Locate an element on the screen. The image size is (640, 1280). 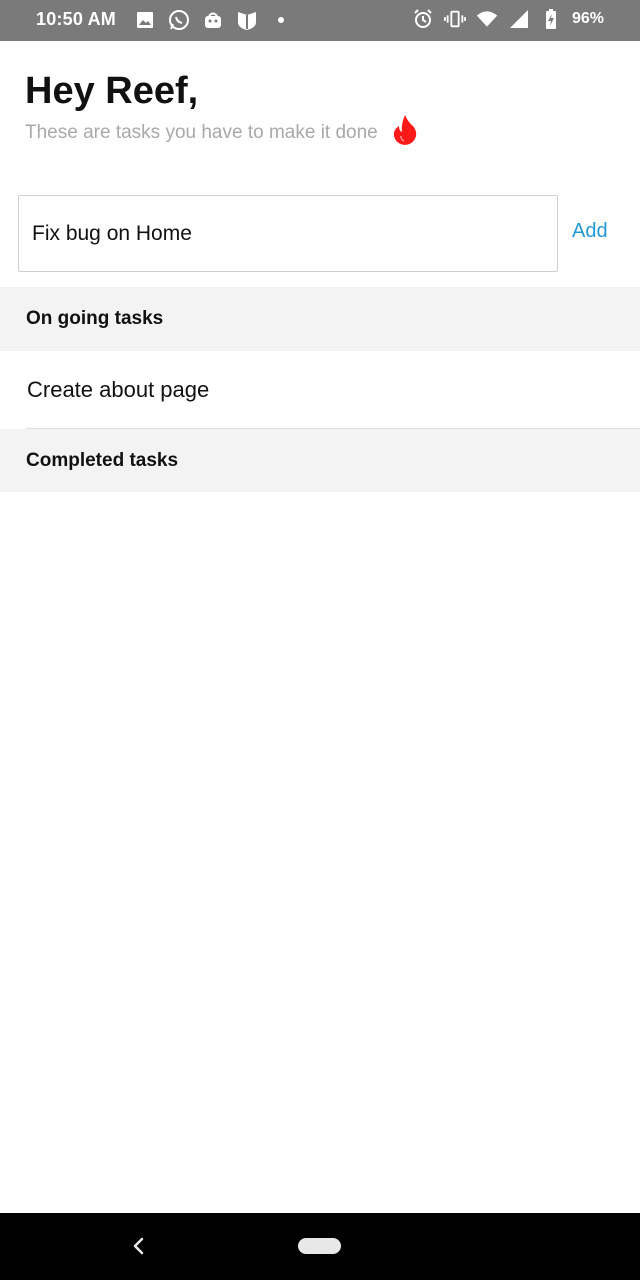
dot-icon is located at coordinates (281, 20).